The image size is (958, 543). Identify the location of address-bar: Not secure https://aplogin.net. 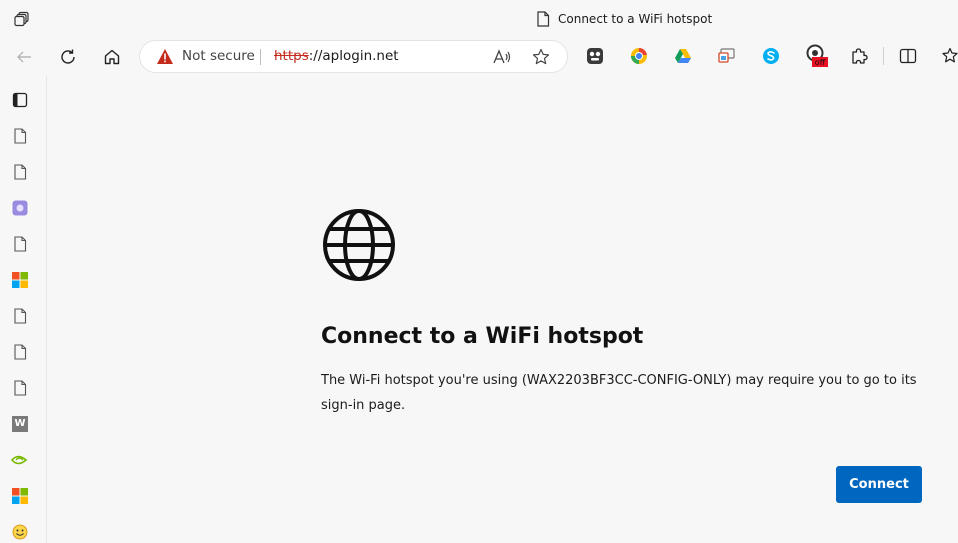
(353, 56).